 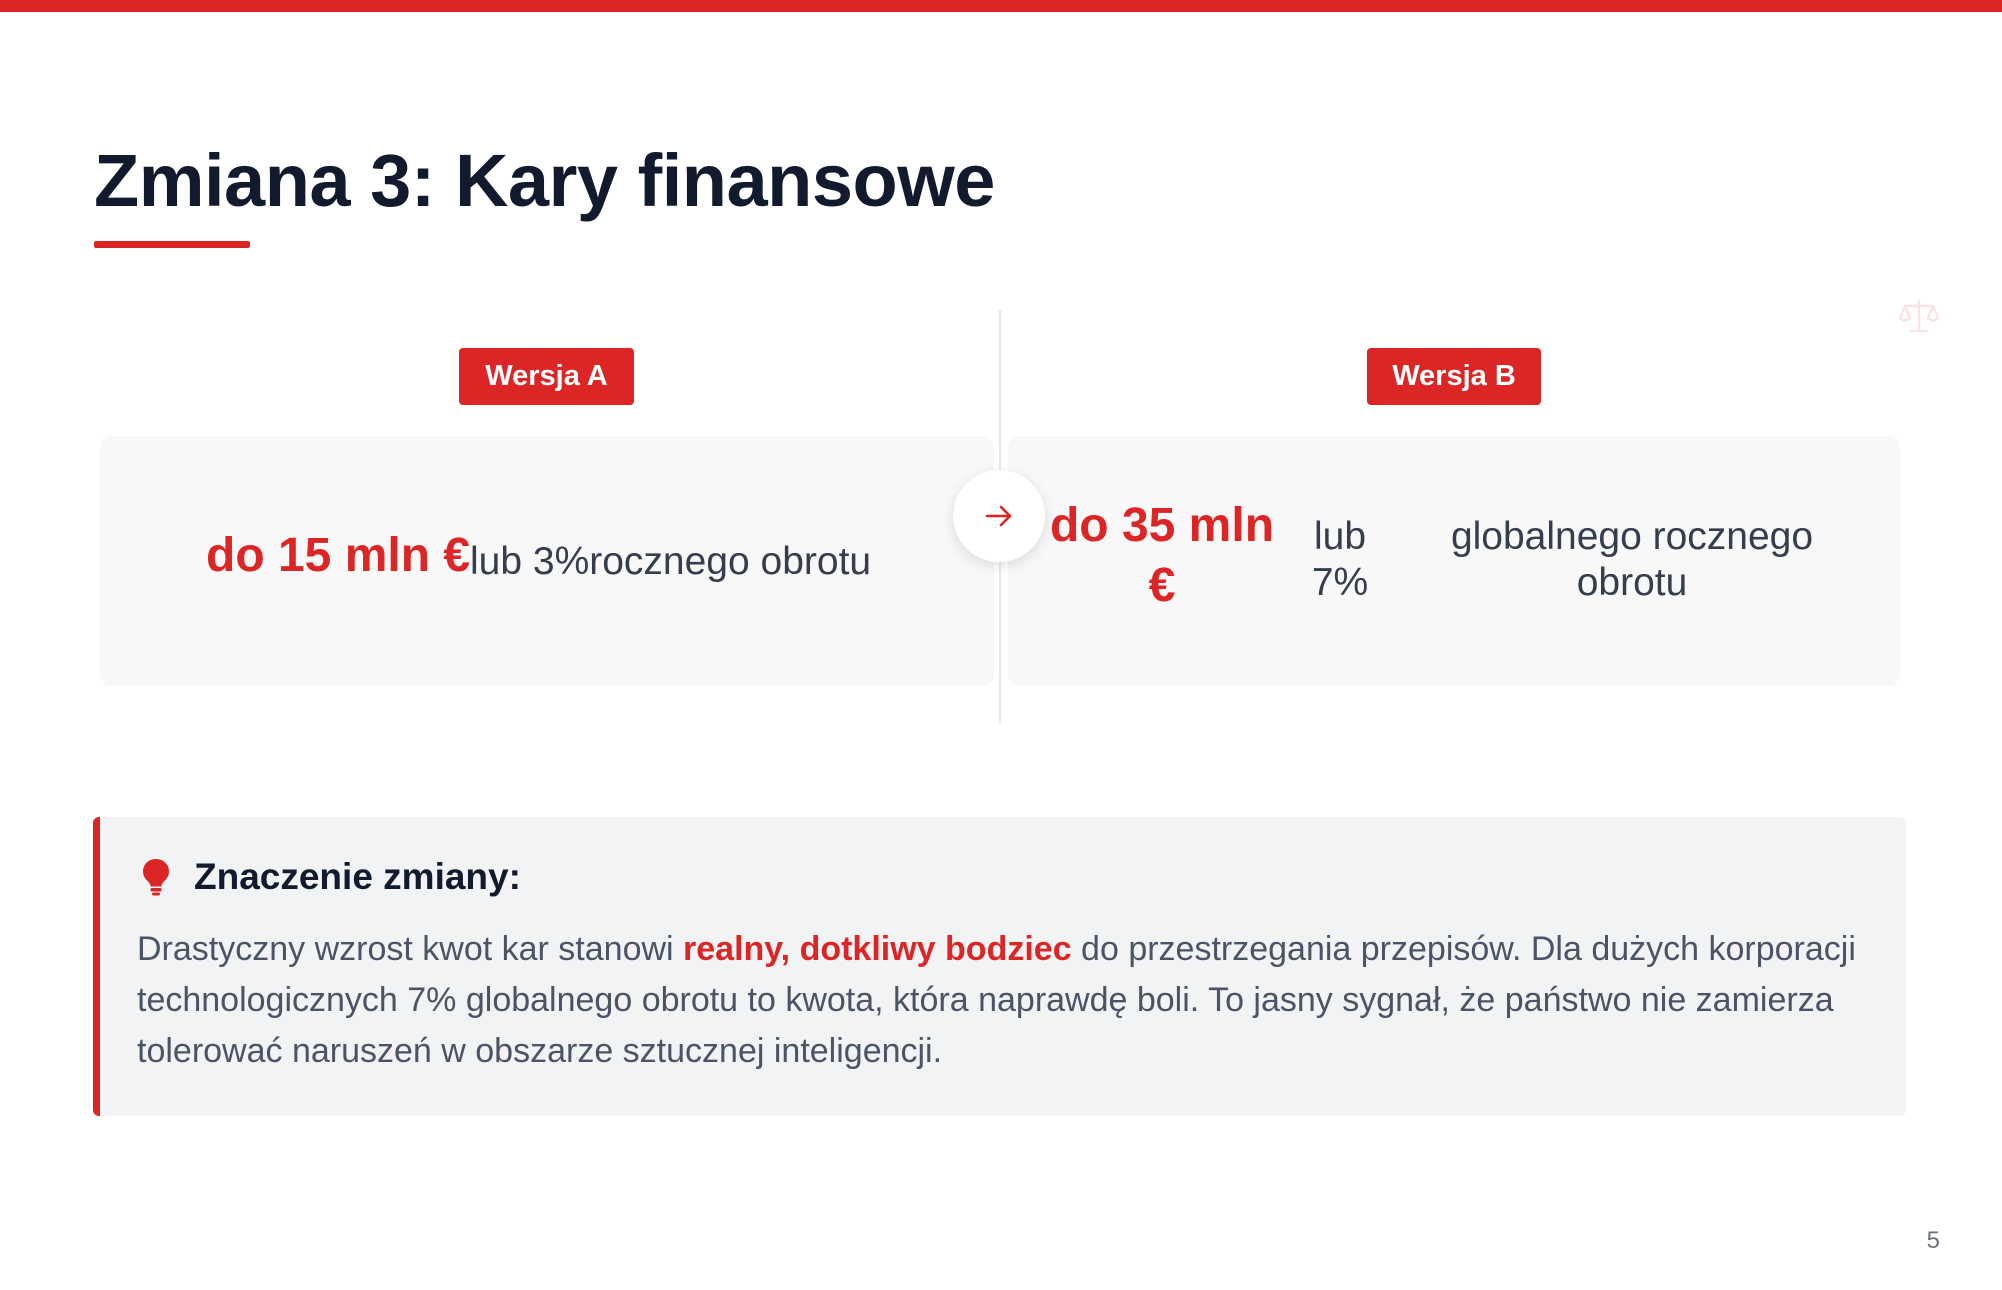 I want to click on version-b-detail: globalnego rocznego obrotu, so click(x=1632, y=559).